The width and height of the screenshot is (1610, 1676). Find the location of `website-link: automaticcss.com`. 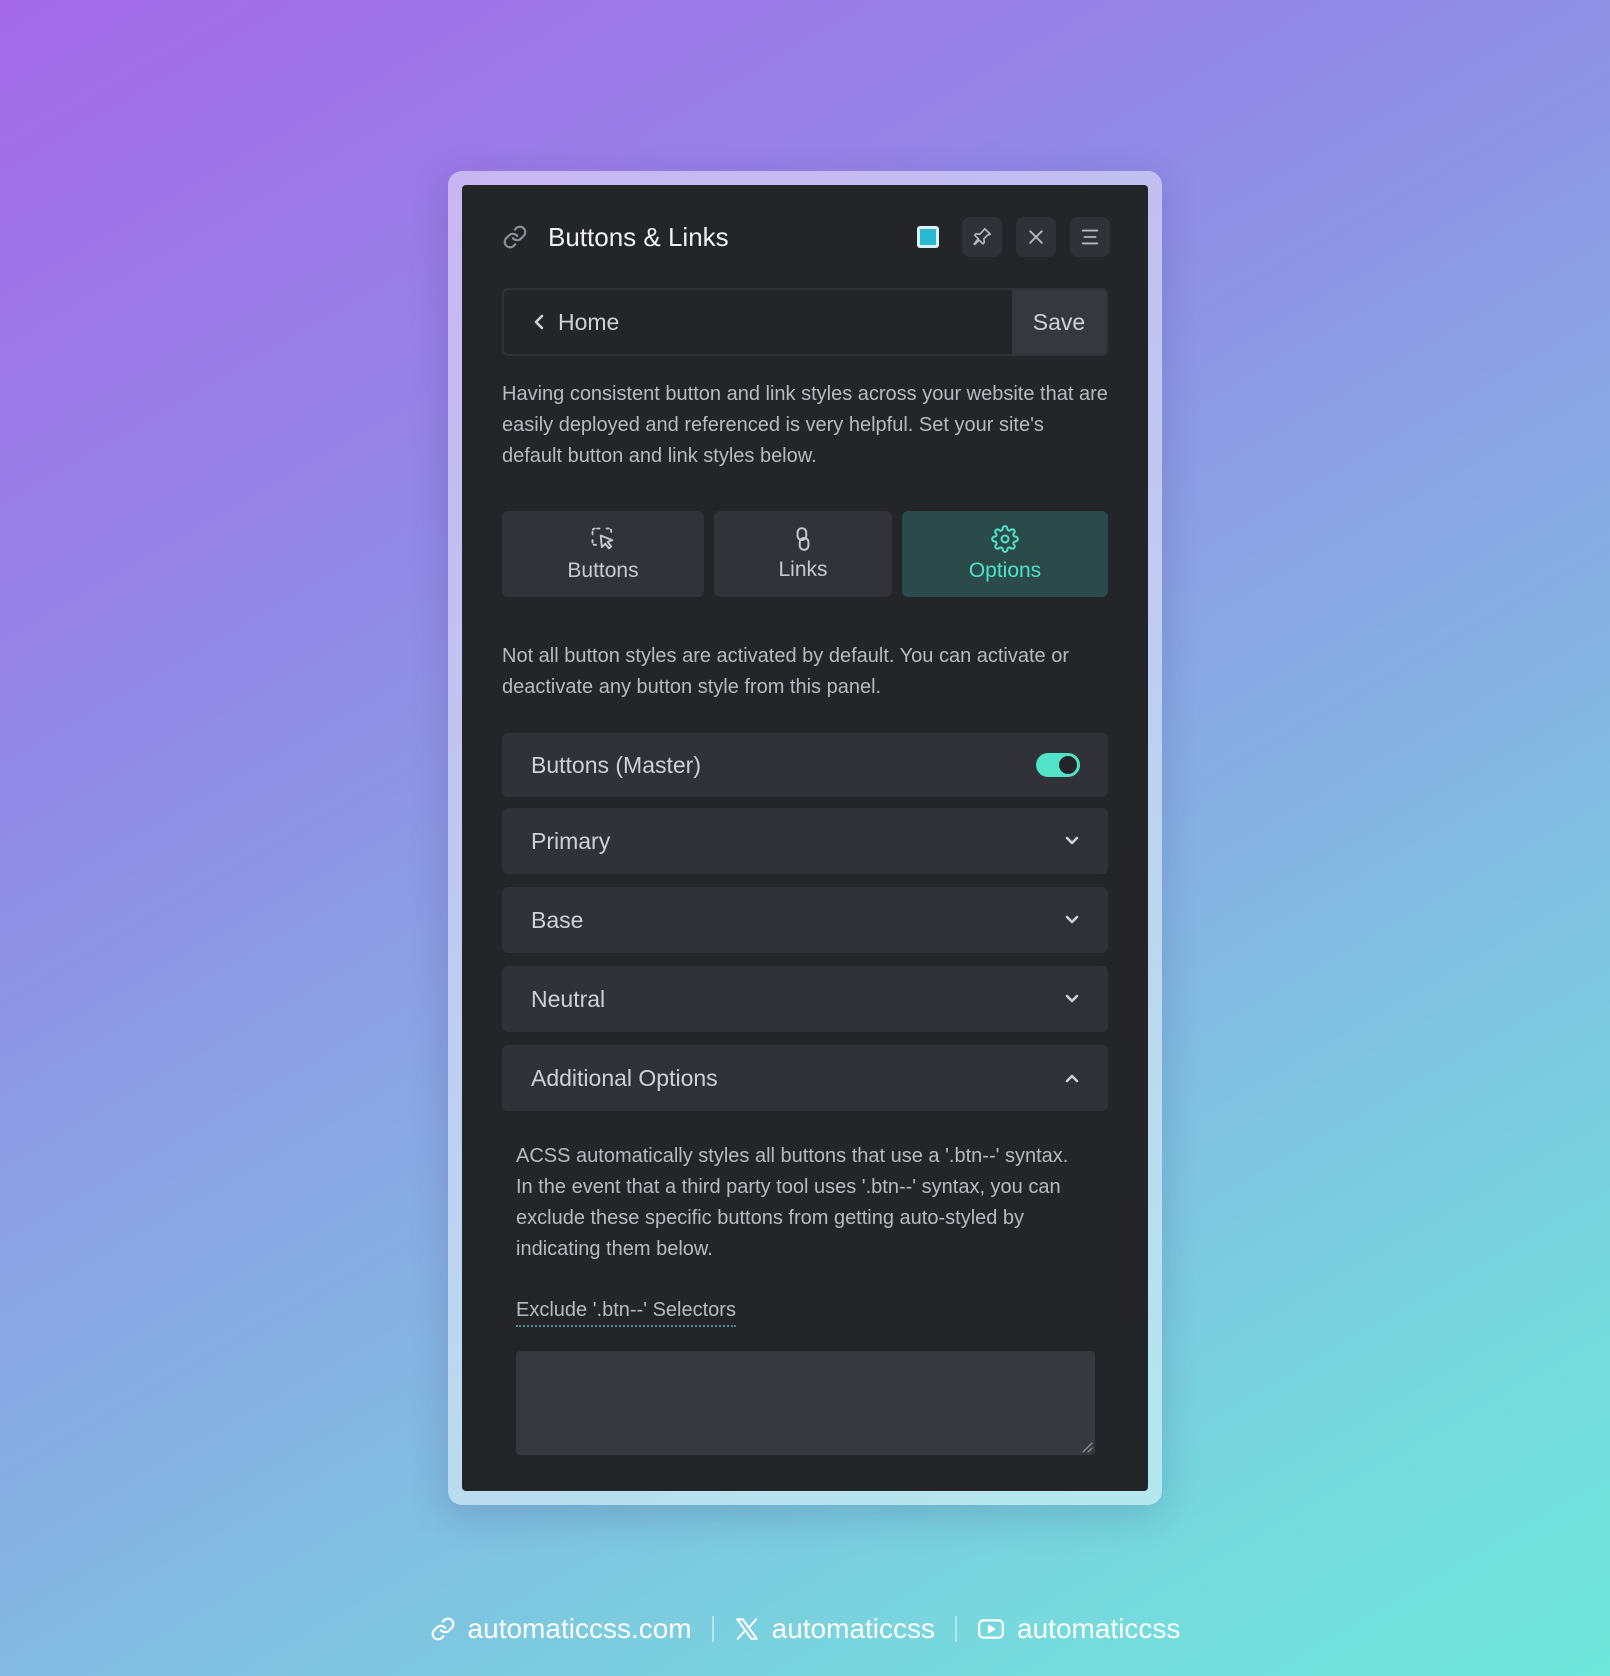

website-link: automaticcss.com is located at coordinates (561, 1629).